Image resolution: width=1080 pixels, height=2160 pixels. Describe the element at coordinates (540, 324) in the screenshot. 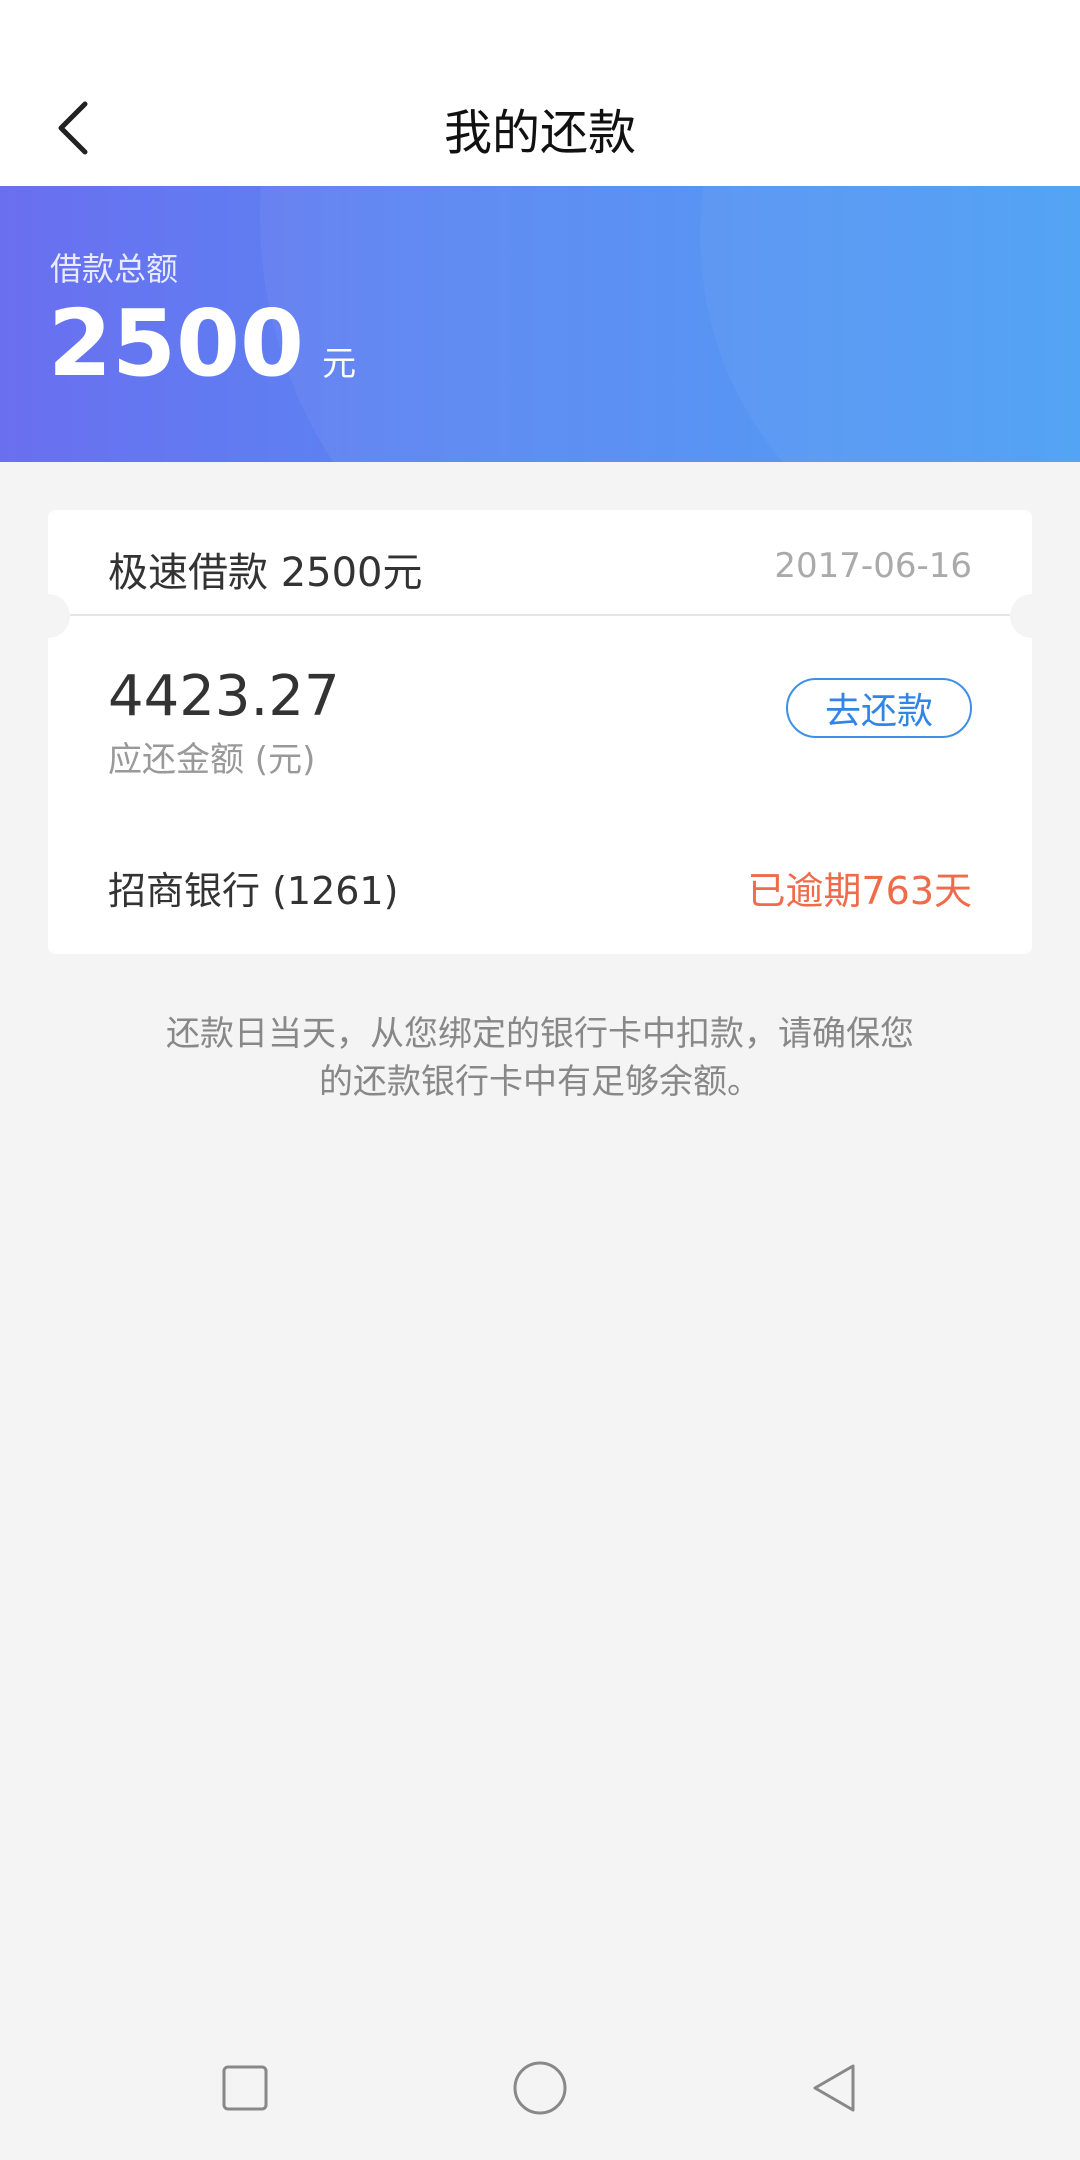

I see `loan-total-banner: 借款总额 2500 元` at that location.